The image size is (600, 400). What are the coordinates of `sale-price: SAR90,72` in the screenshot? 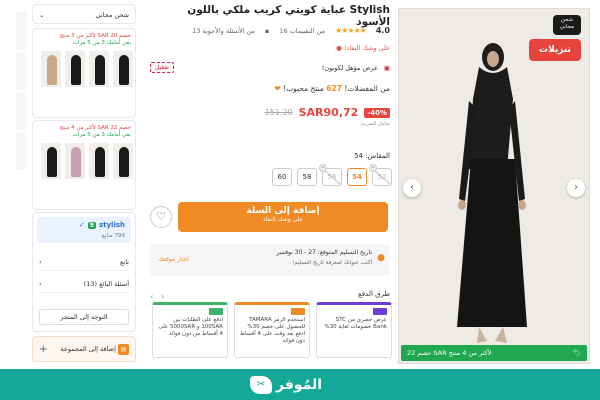 It's located at (328, 112).